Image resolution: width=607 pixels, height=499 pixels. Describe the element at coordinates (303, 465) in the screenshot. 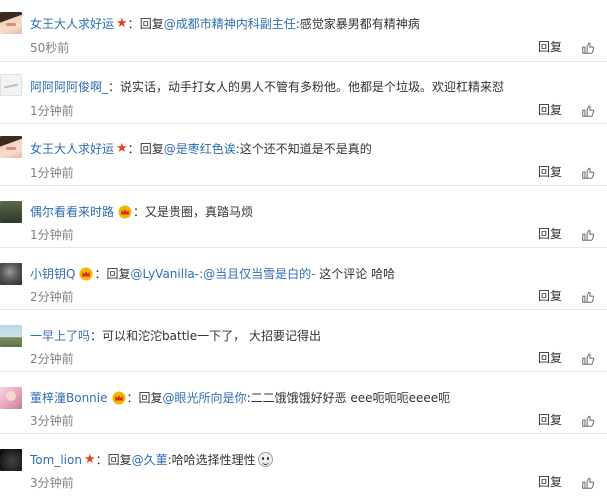

I see `comment-item: Tom_lion ★：回复@久菫:哈哈选择性理性 3分钟前 回复` at that location.